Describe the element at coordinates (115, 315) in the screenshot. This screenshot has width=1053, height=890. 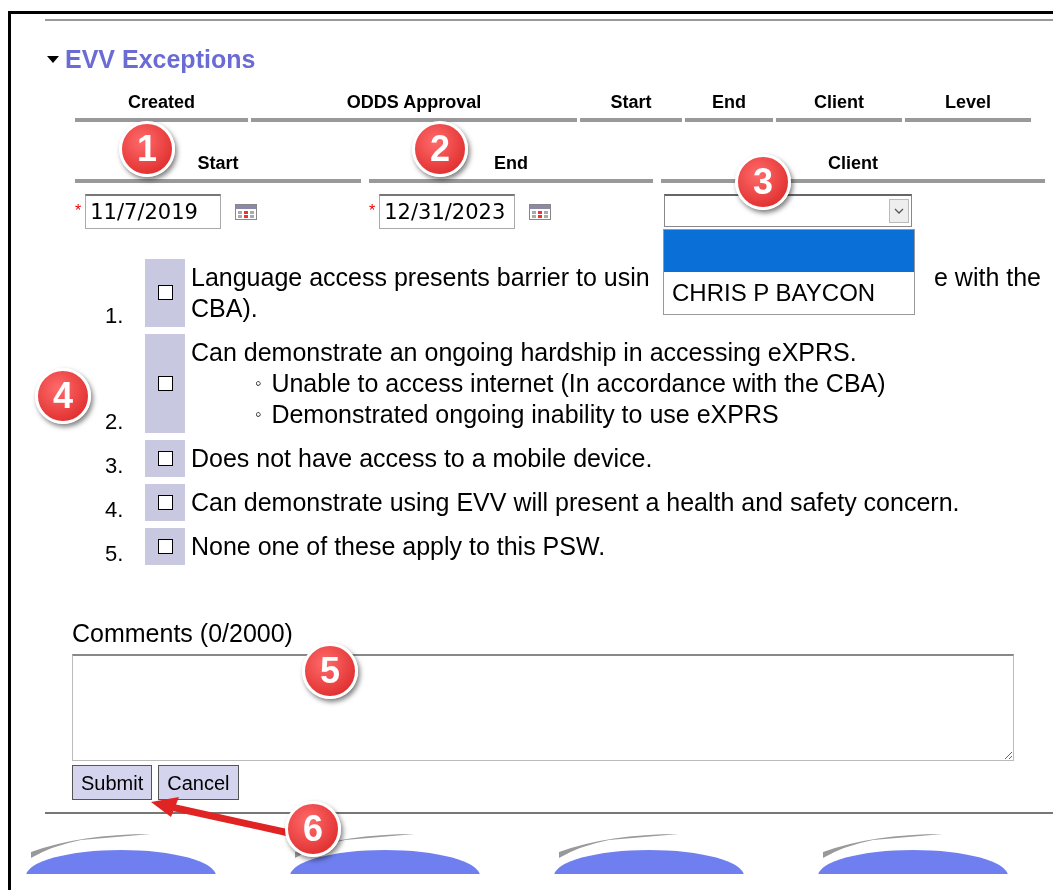
I see `list-number: 1.` at that location.